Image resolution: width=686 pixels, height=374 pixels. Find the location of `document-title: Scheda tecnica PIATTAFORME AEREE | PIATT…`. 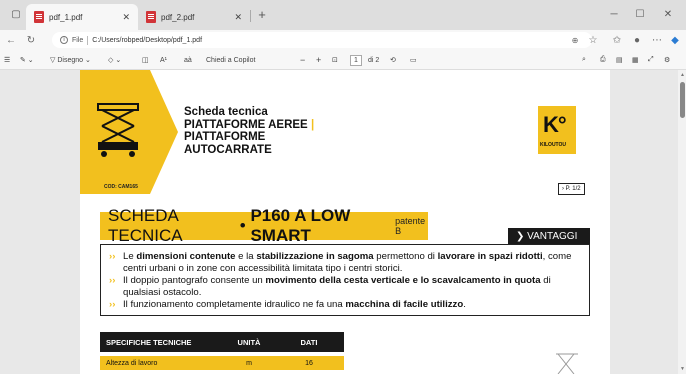

document-title: Scheda tecnica PIATTAFORME AEREE | PIATT… is located at coordinates (249, 131).